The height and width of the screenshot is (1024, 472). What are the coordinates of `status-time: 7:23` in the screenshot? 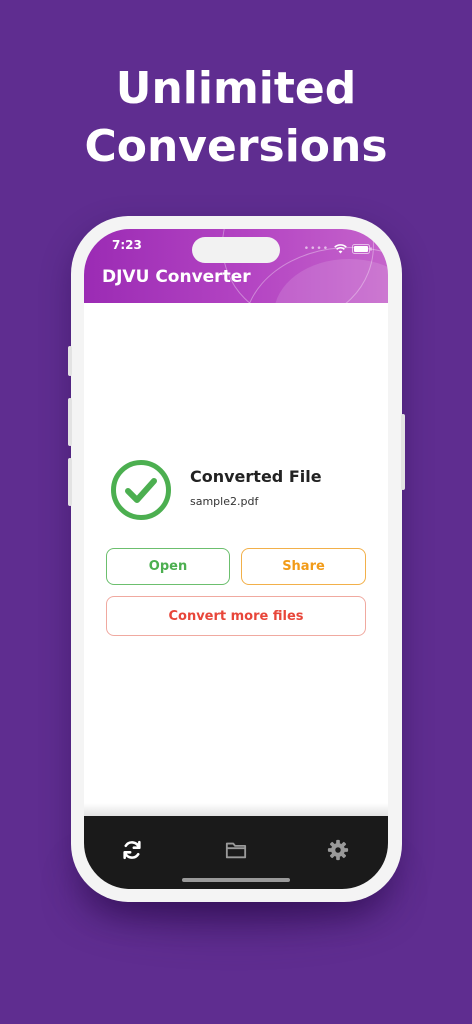 It's located at (127, 245).